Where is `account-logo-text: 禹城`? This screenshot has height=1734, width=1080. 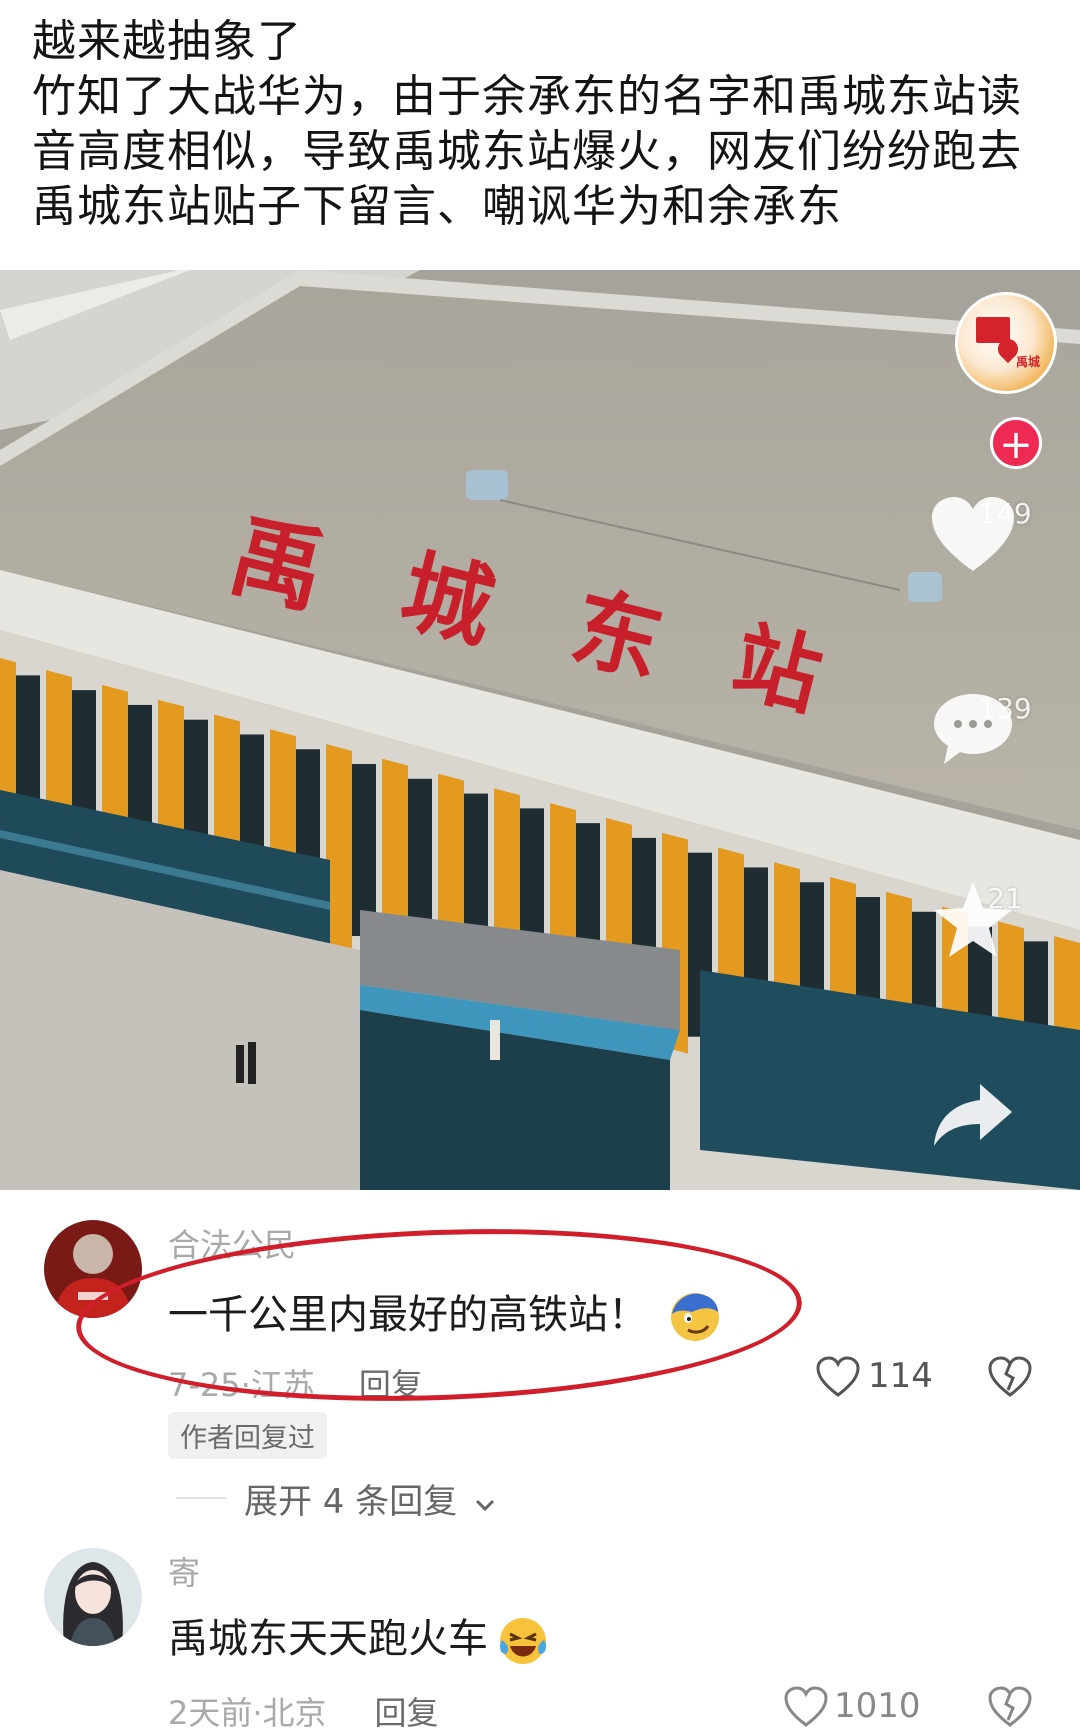 account-logo-text: 禹城 is located at coordinates (1028, 362).